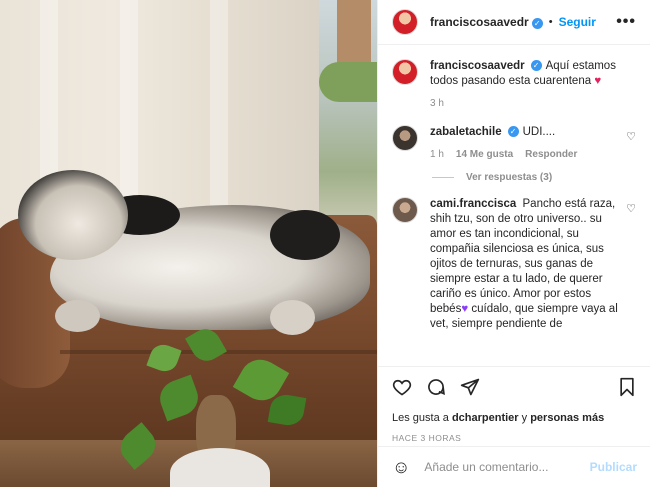  I want to click on replies-line, so click(443, 177).